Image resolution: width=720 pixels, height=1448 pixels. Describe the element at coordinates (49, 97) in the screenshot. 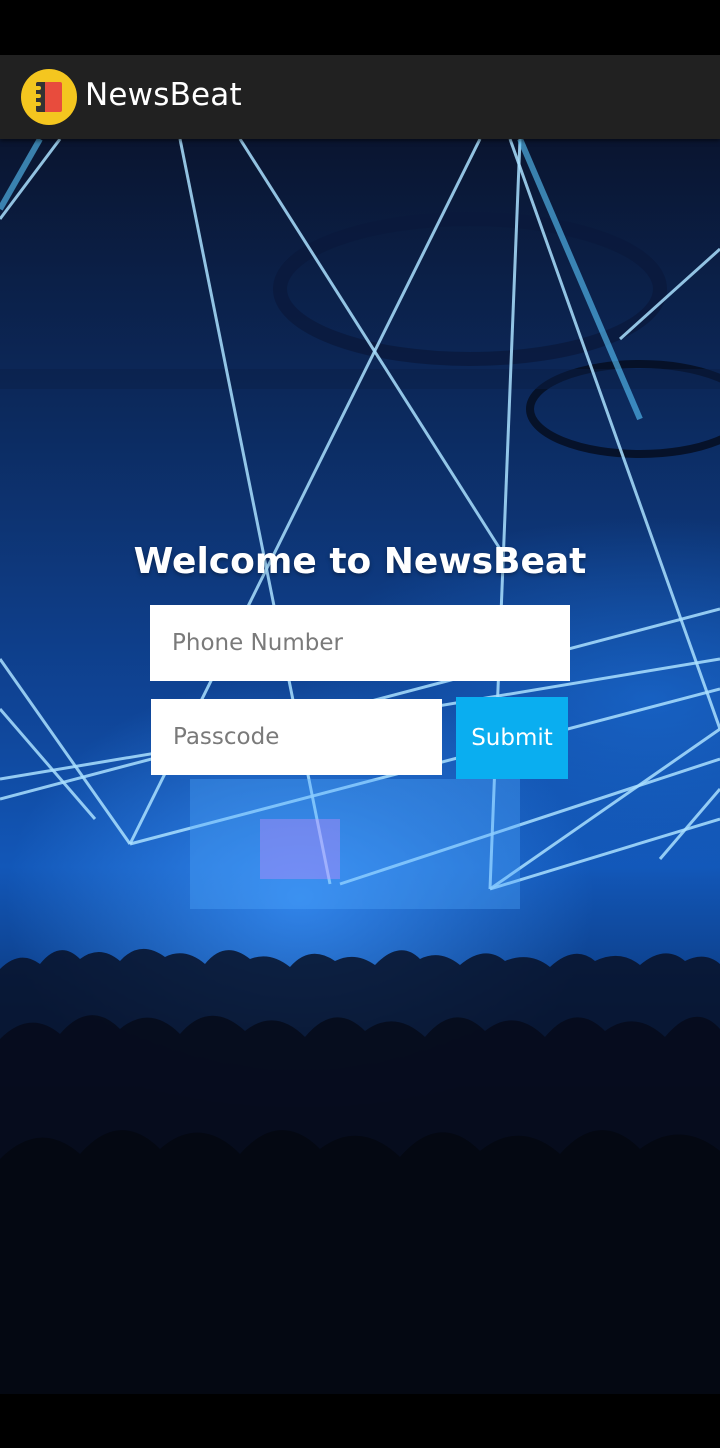

I see `notebook-icon` at that location.